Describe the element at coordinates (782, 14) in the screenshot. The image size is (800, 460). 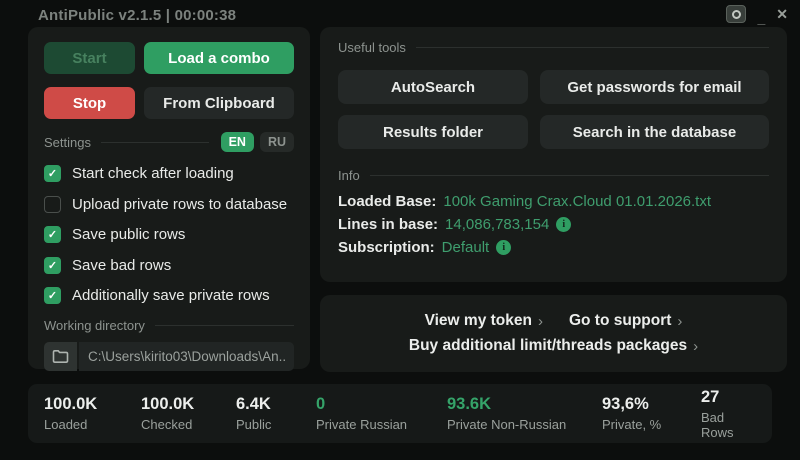
I see `close-button: ✕` at that location.